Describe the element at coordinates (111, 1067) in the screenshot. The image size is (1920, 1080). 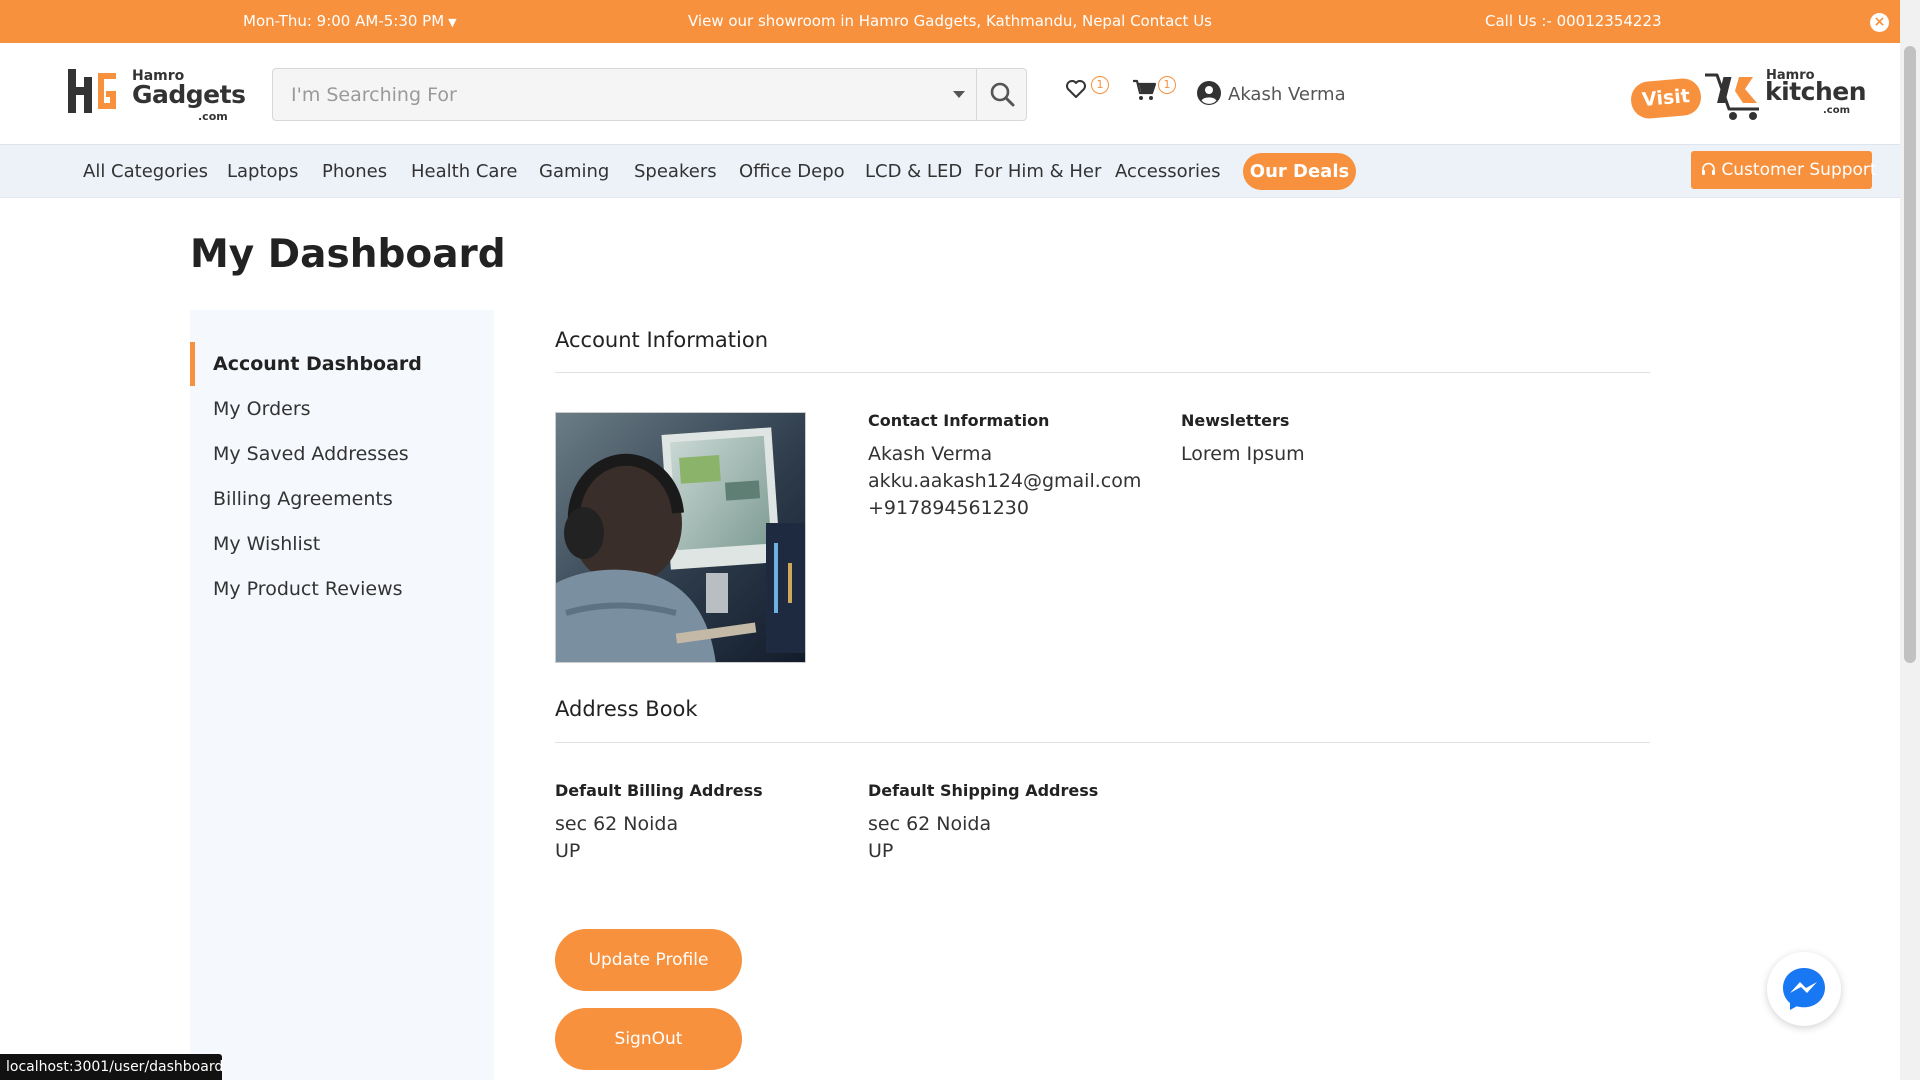
I see `browser-status-url: localhost:3001/user/dashboard` at that location.